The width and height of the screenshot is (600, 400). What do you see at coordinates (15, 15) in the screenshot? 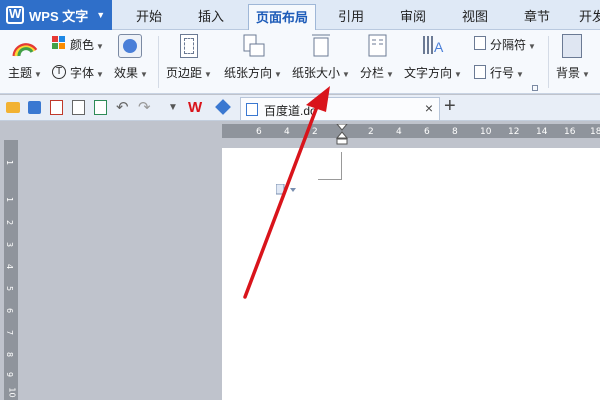
I see `wps-logo-icon` at bounding box center [15, 15].